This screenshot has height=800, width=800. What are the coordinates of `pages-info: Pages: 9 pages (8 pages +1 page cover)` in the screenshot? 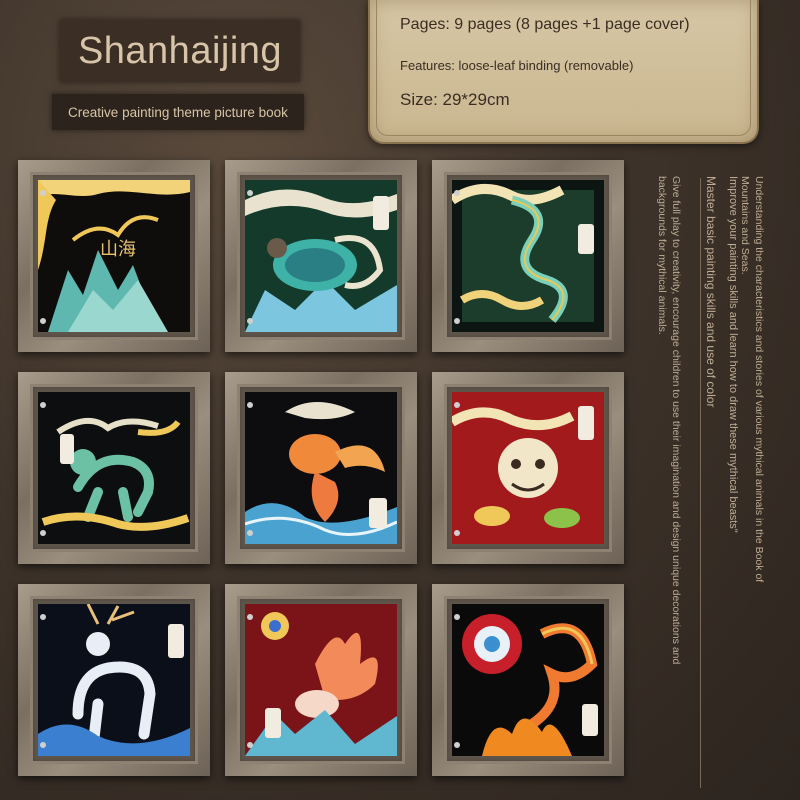 It's located at (545, 24).